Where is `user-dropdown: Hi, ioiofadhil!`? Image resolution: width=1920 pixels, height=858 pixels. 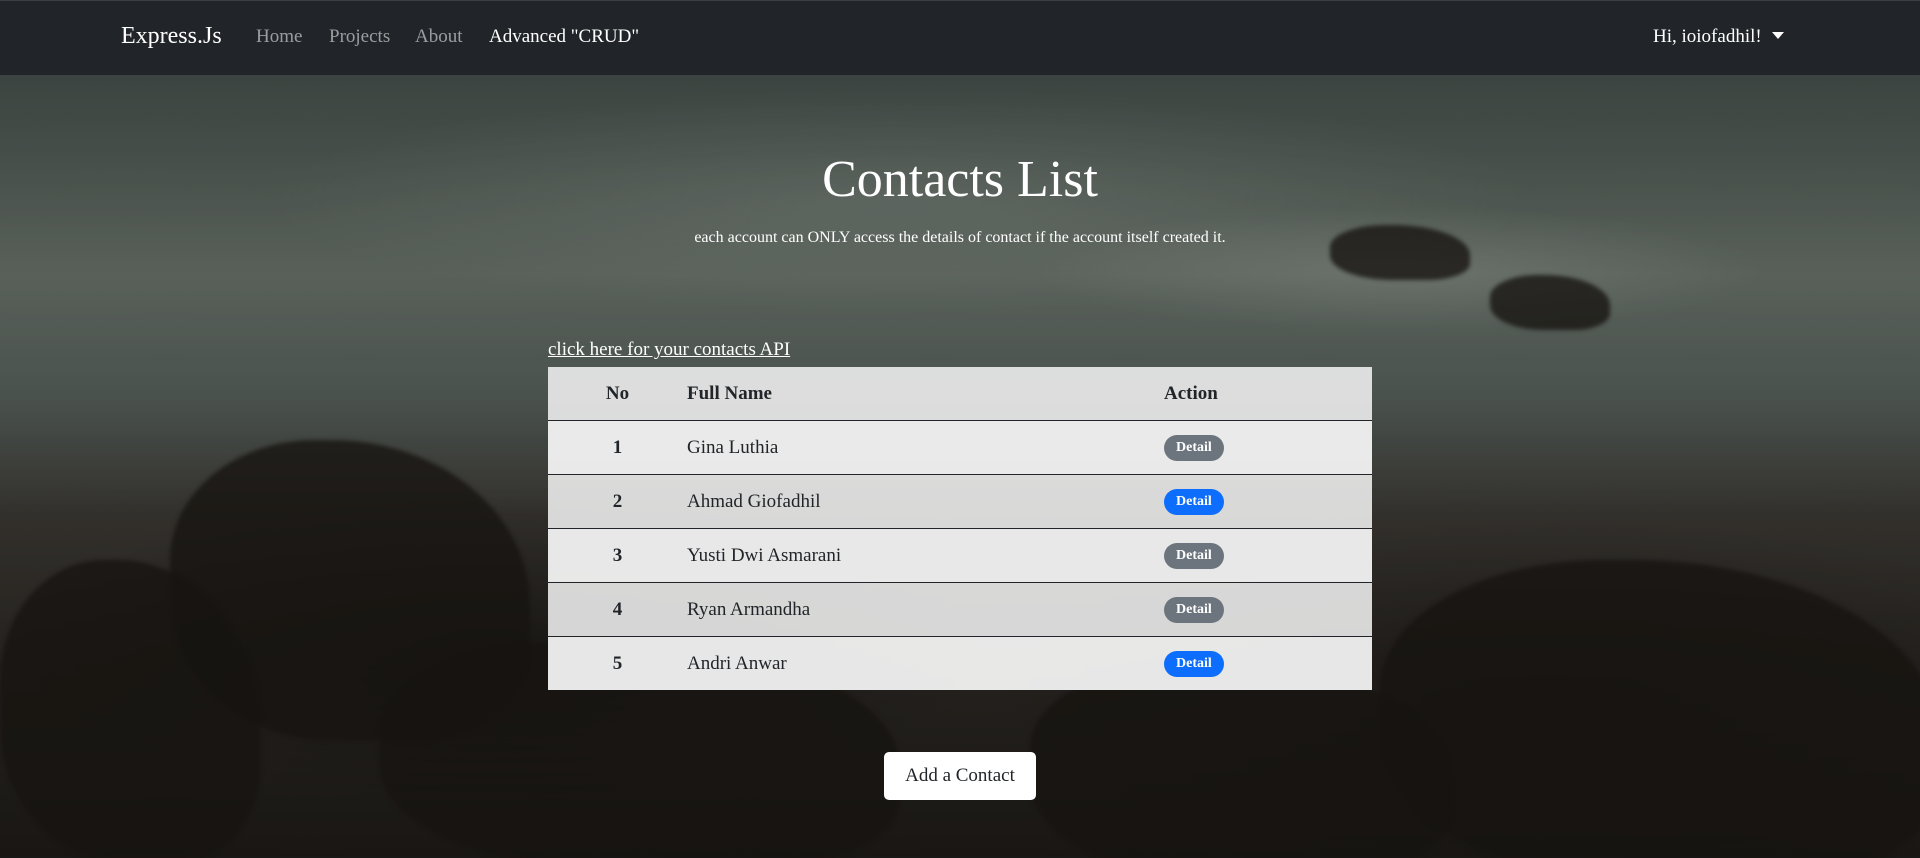
user-dropdown: Hi, ioiofadhil! is located at coordinates (1718, 37).